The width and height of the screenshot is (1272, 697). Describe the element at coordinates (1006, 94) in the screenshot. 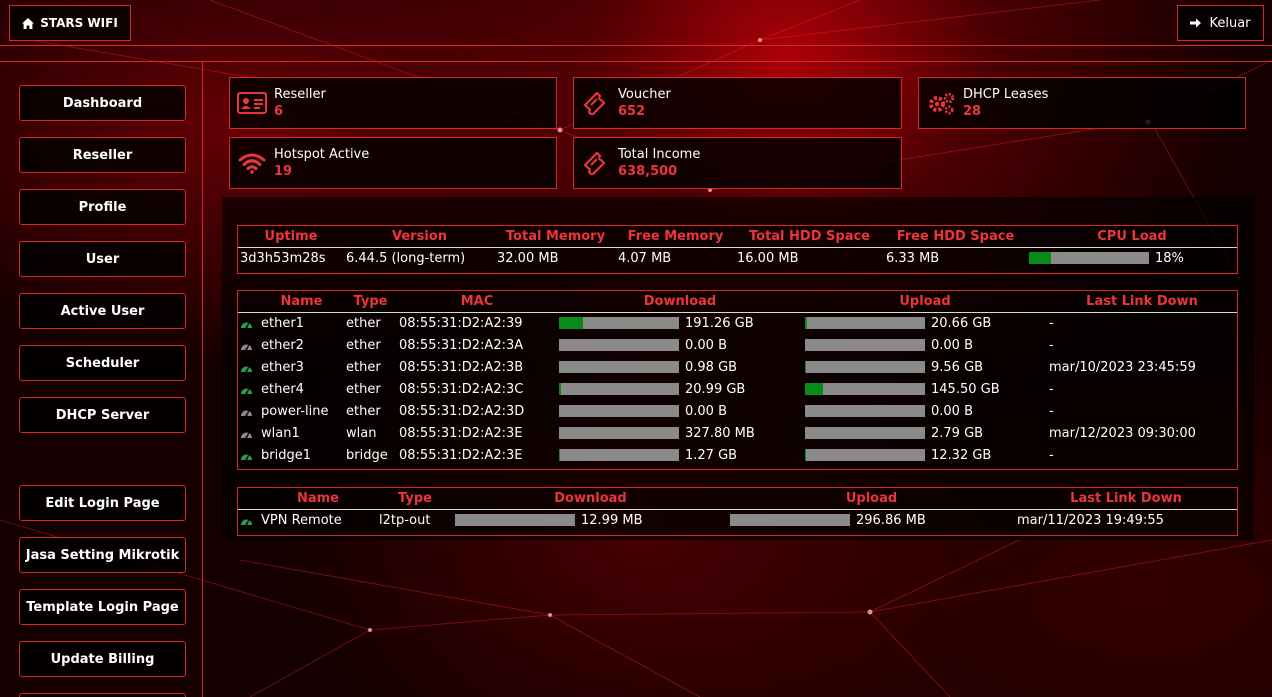

I see `card-label: DHCP Leases` at that location.